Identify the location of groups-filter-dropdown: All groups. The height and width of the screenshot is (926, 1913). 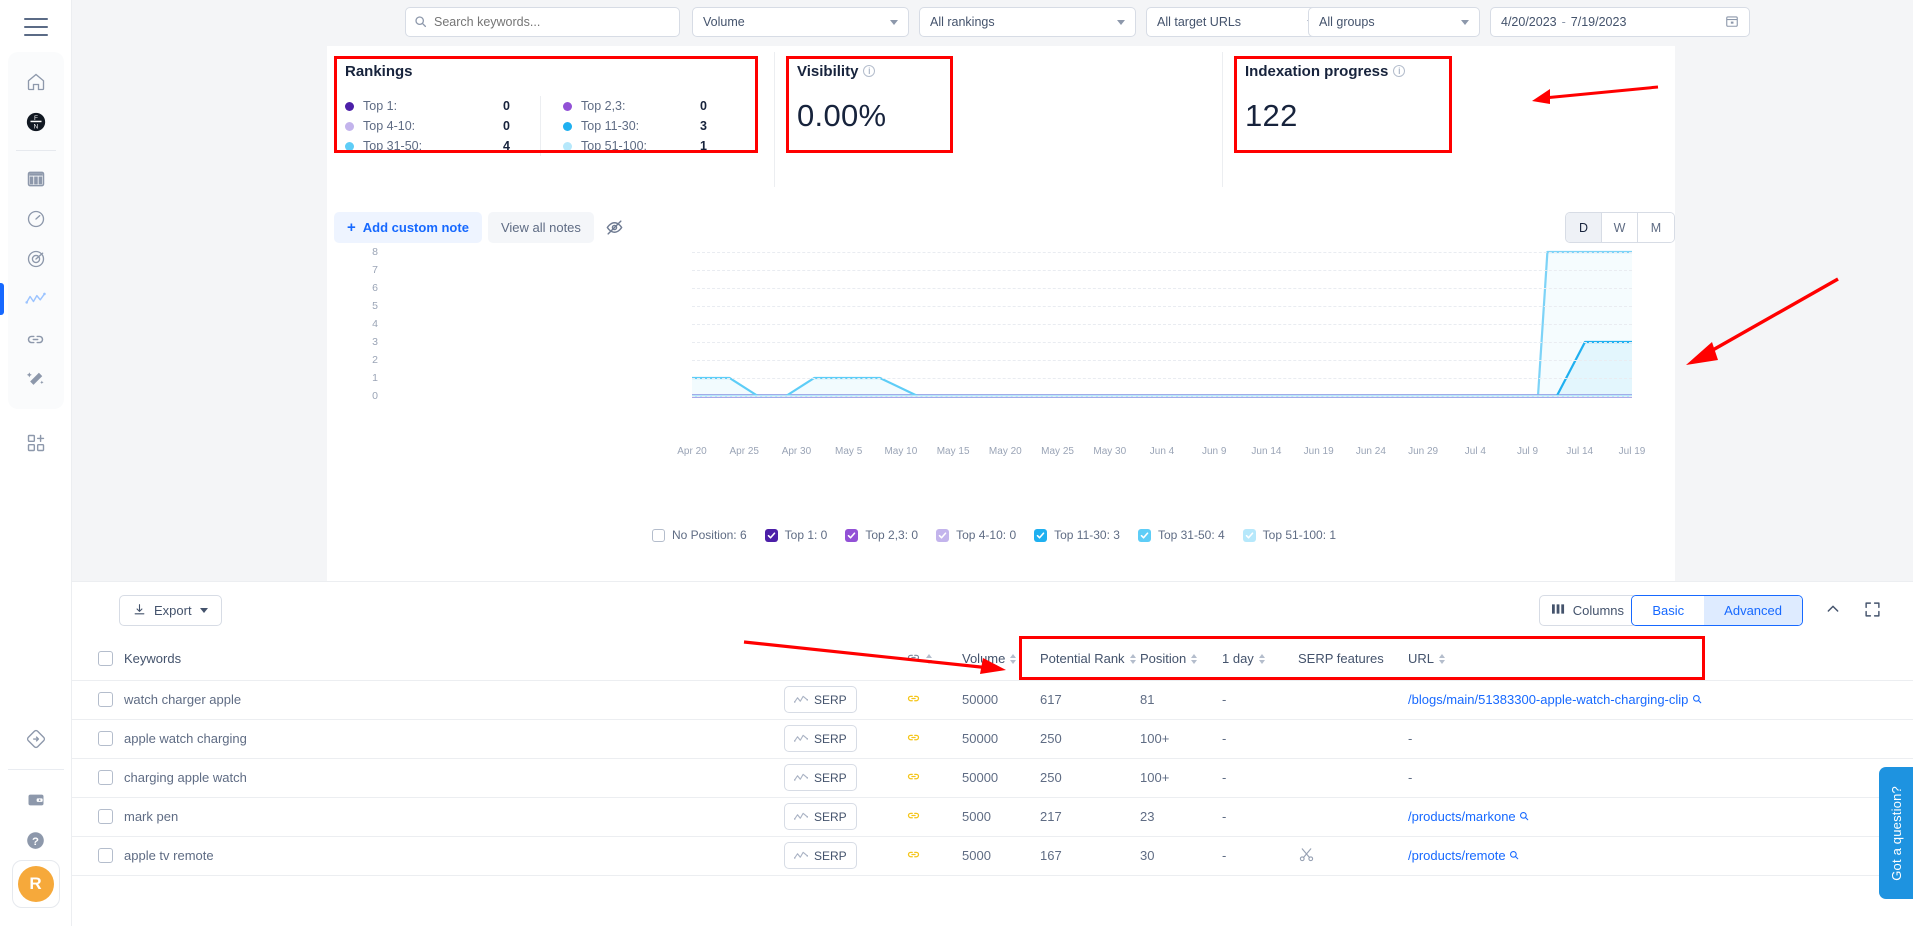
(1394, 22).